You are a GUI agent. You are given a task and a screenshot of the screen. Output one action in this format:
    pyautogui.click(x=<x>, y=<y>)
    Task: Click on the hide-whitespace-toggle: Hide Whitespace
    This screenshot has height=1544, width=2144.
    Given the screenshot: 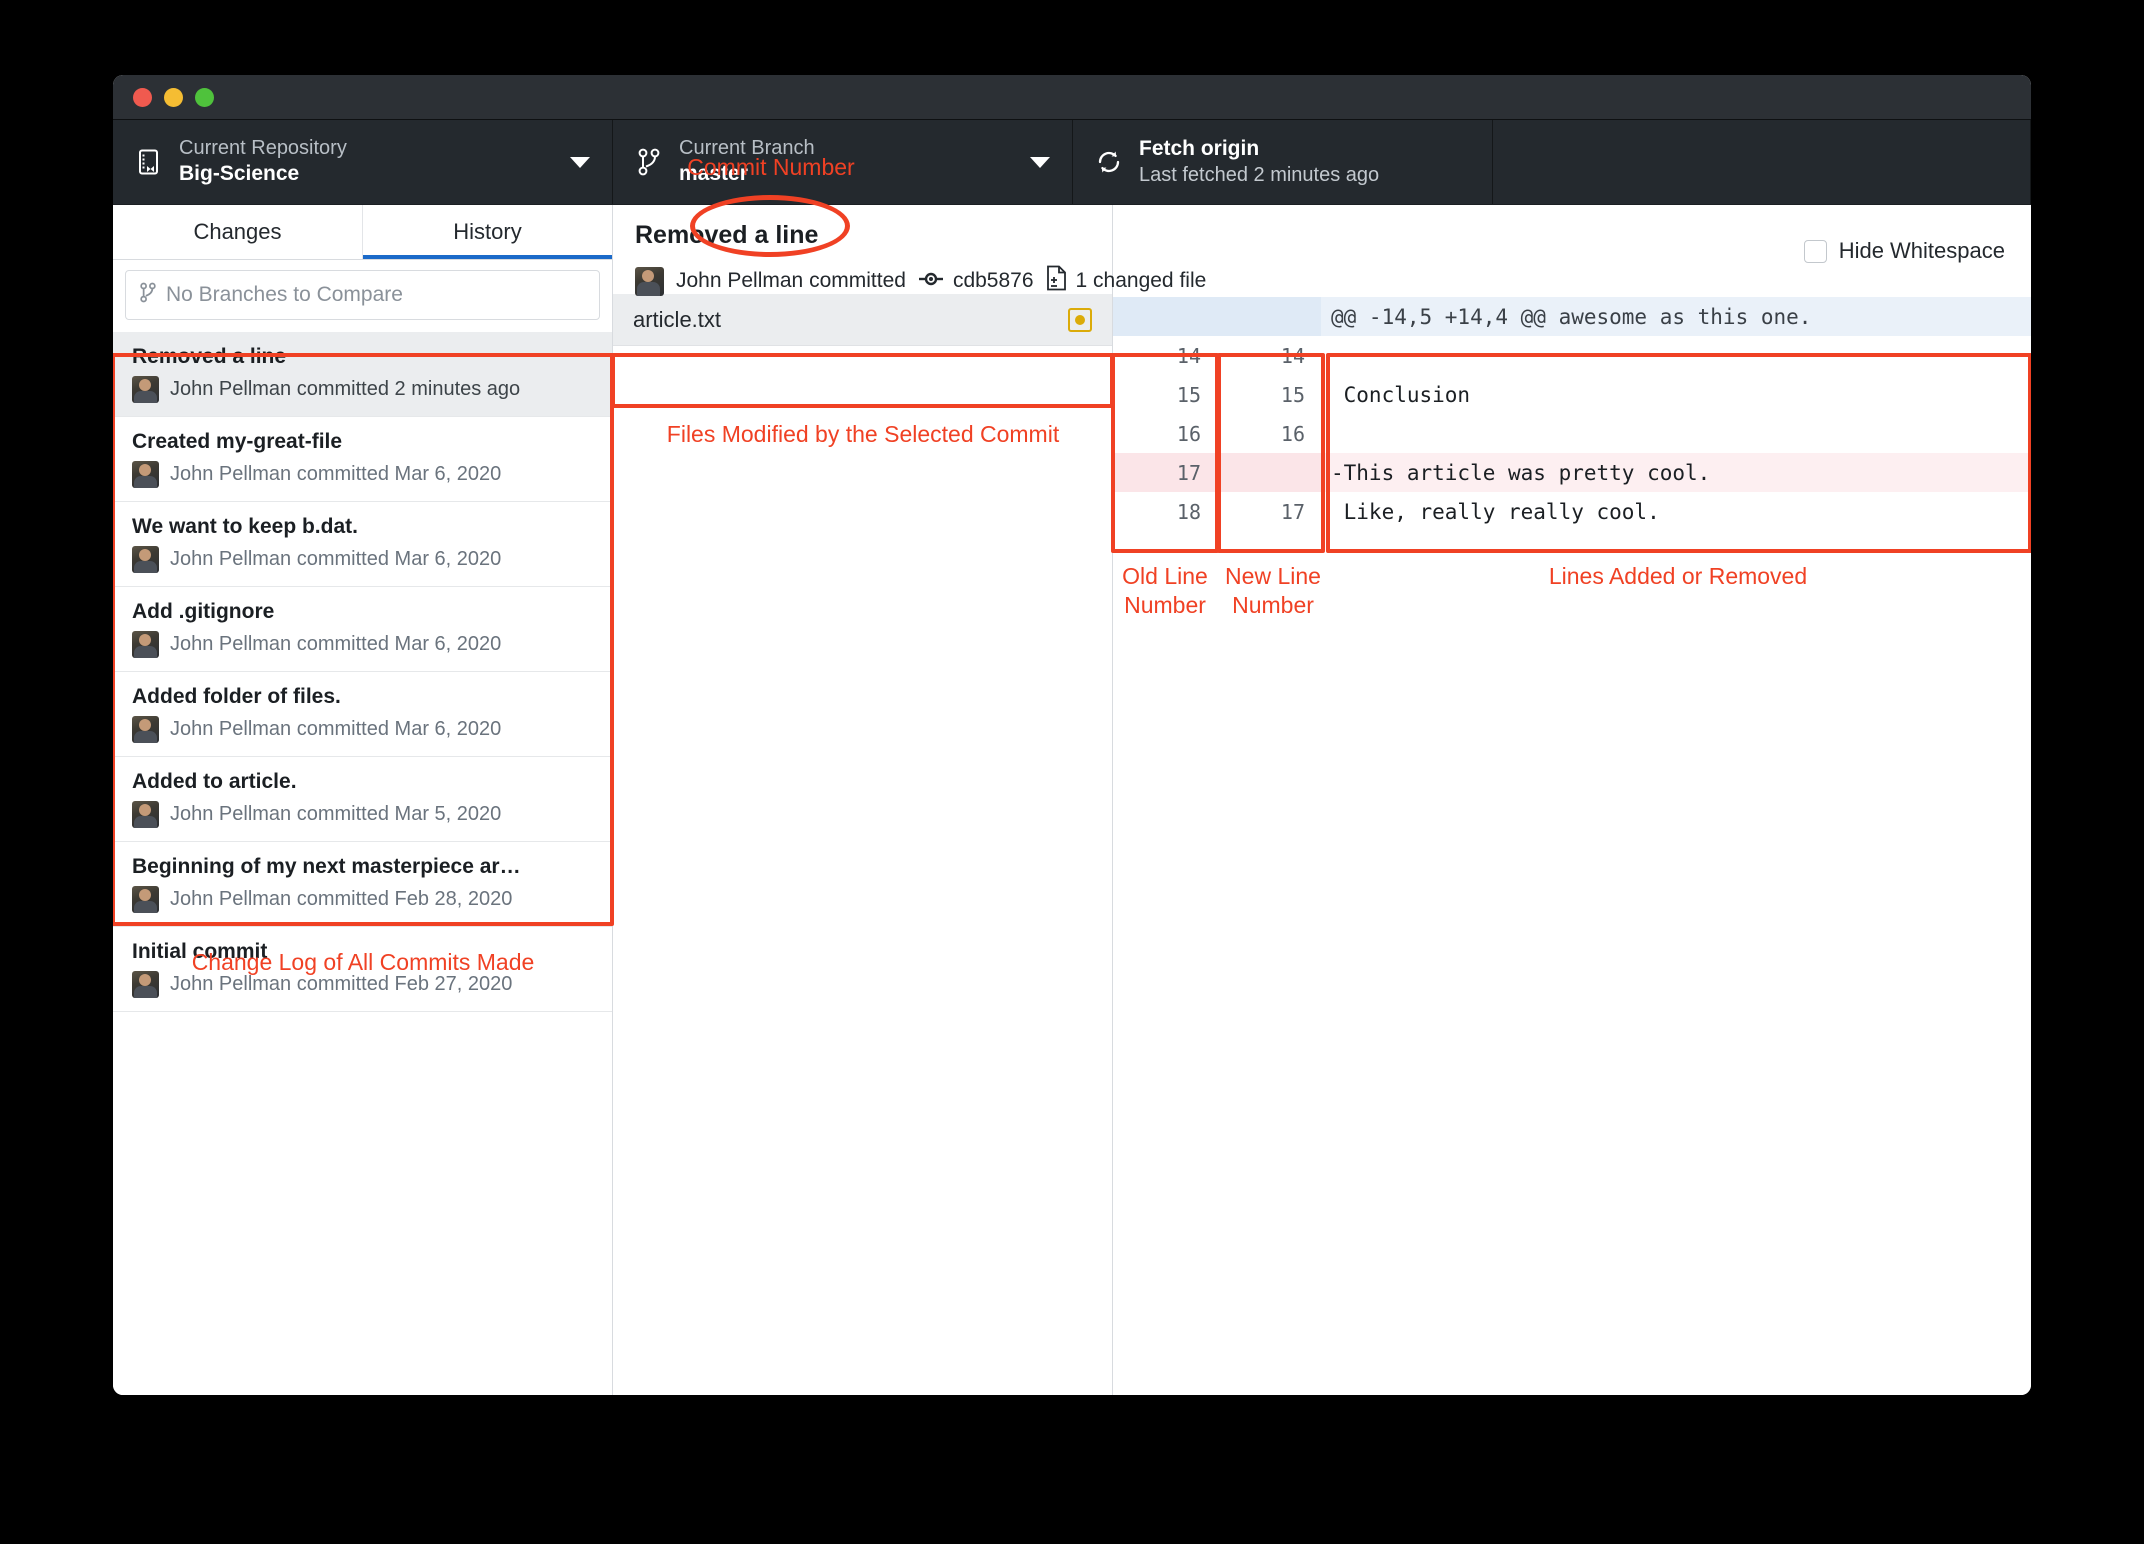 What is the action you would take?
    pyautogui.click(x=1904, y=251)
    